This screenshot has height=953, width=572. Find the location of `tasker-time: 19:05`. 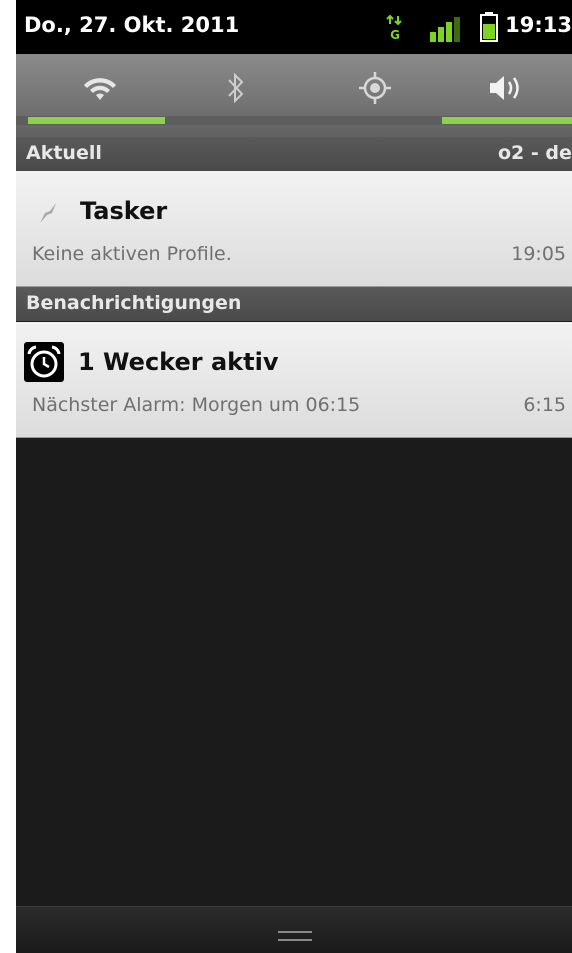

tasker-time: 19:05 is located at coordinates (538, 254).